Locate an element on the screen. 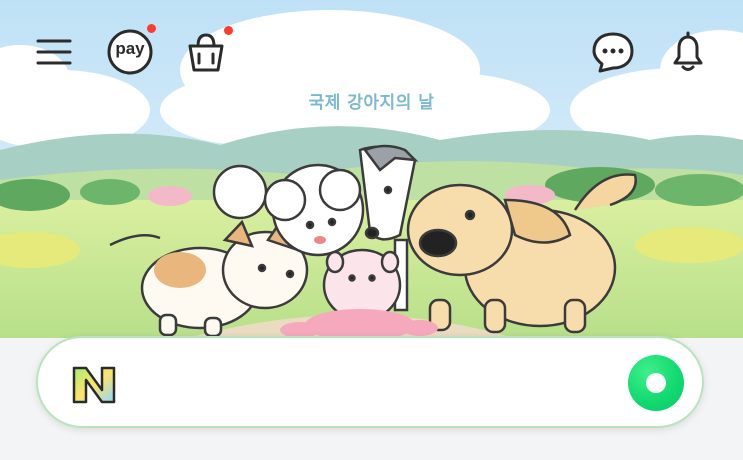  doodle-title: 국제 강아지의 날 is located at coordinates (371, 100).